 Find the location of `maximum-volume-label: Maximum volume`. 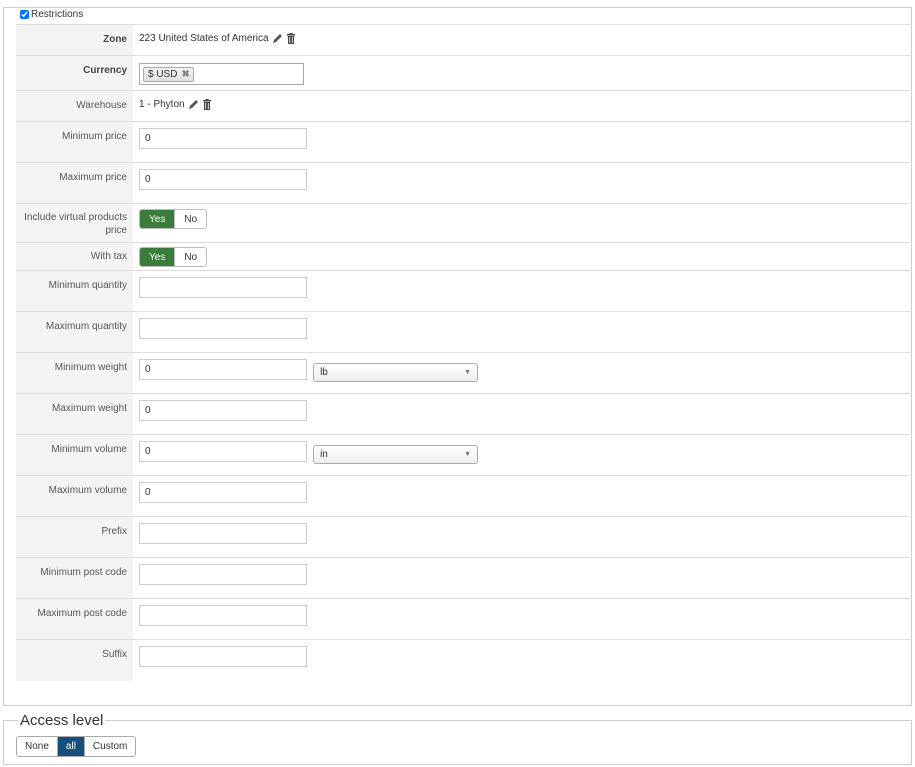

maximum-volume-label: Maximum volume is located at coordinates (74, 496).